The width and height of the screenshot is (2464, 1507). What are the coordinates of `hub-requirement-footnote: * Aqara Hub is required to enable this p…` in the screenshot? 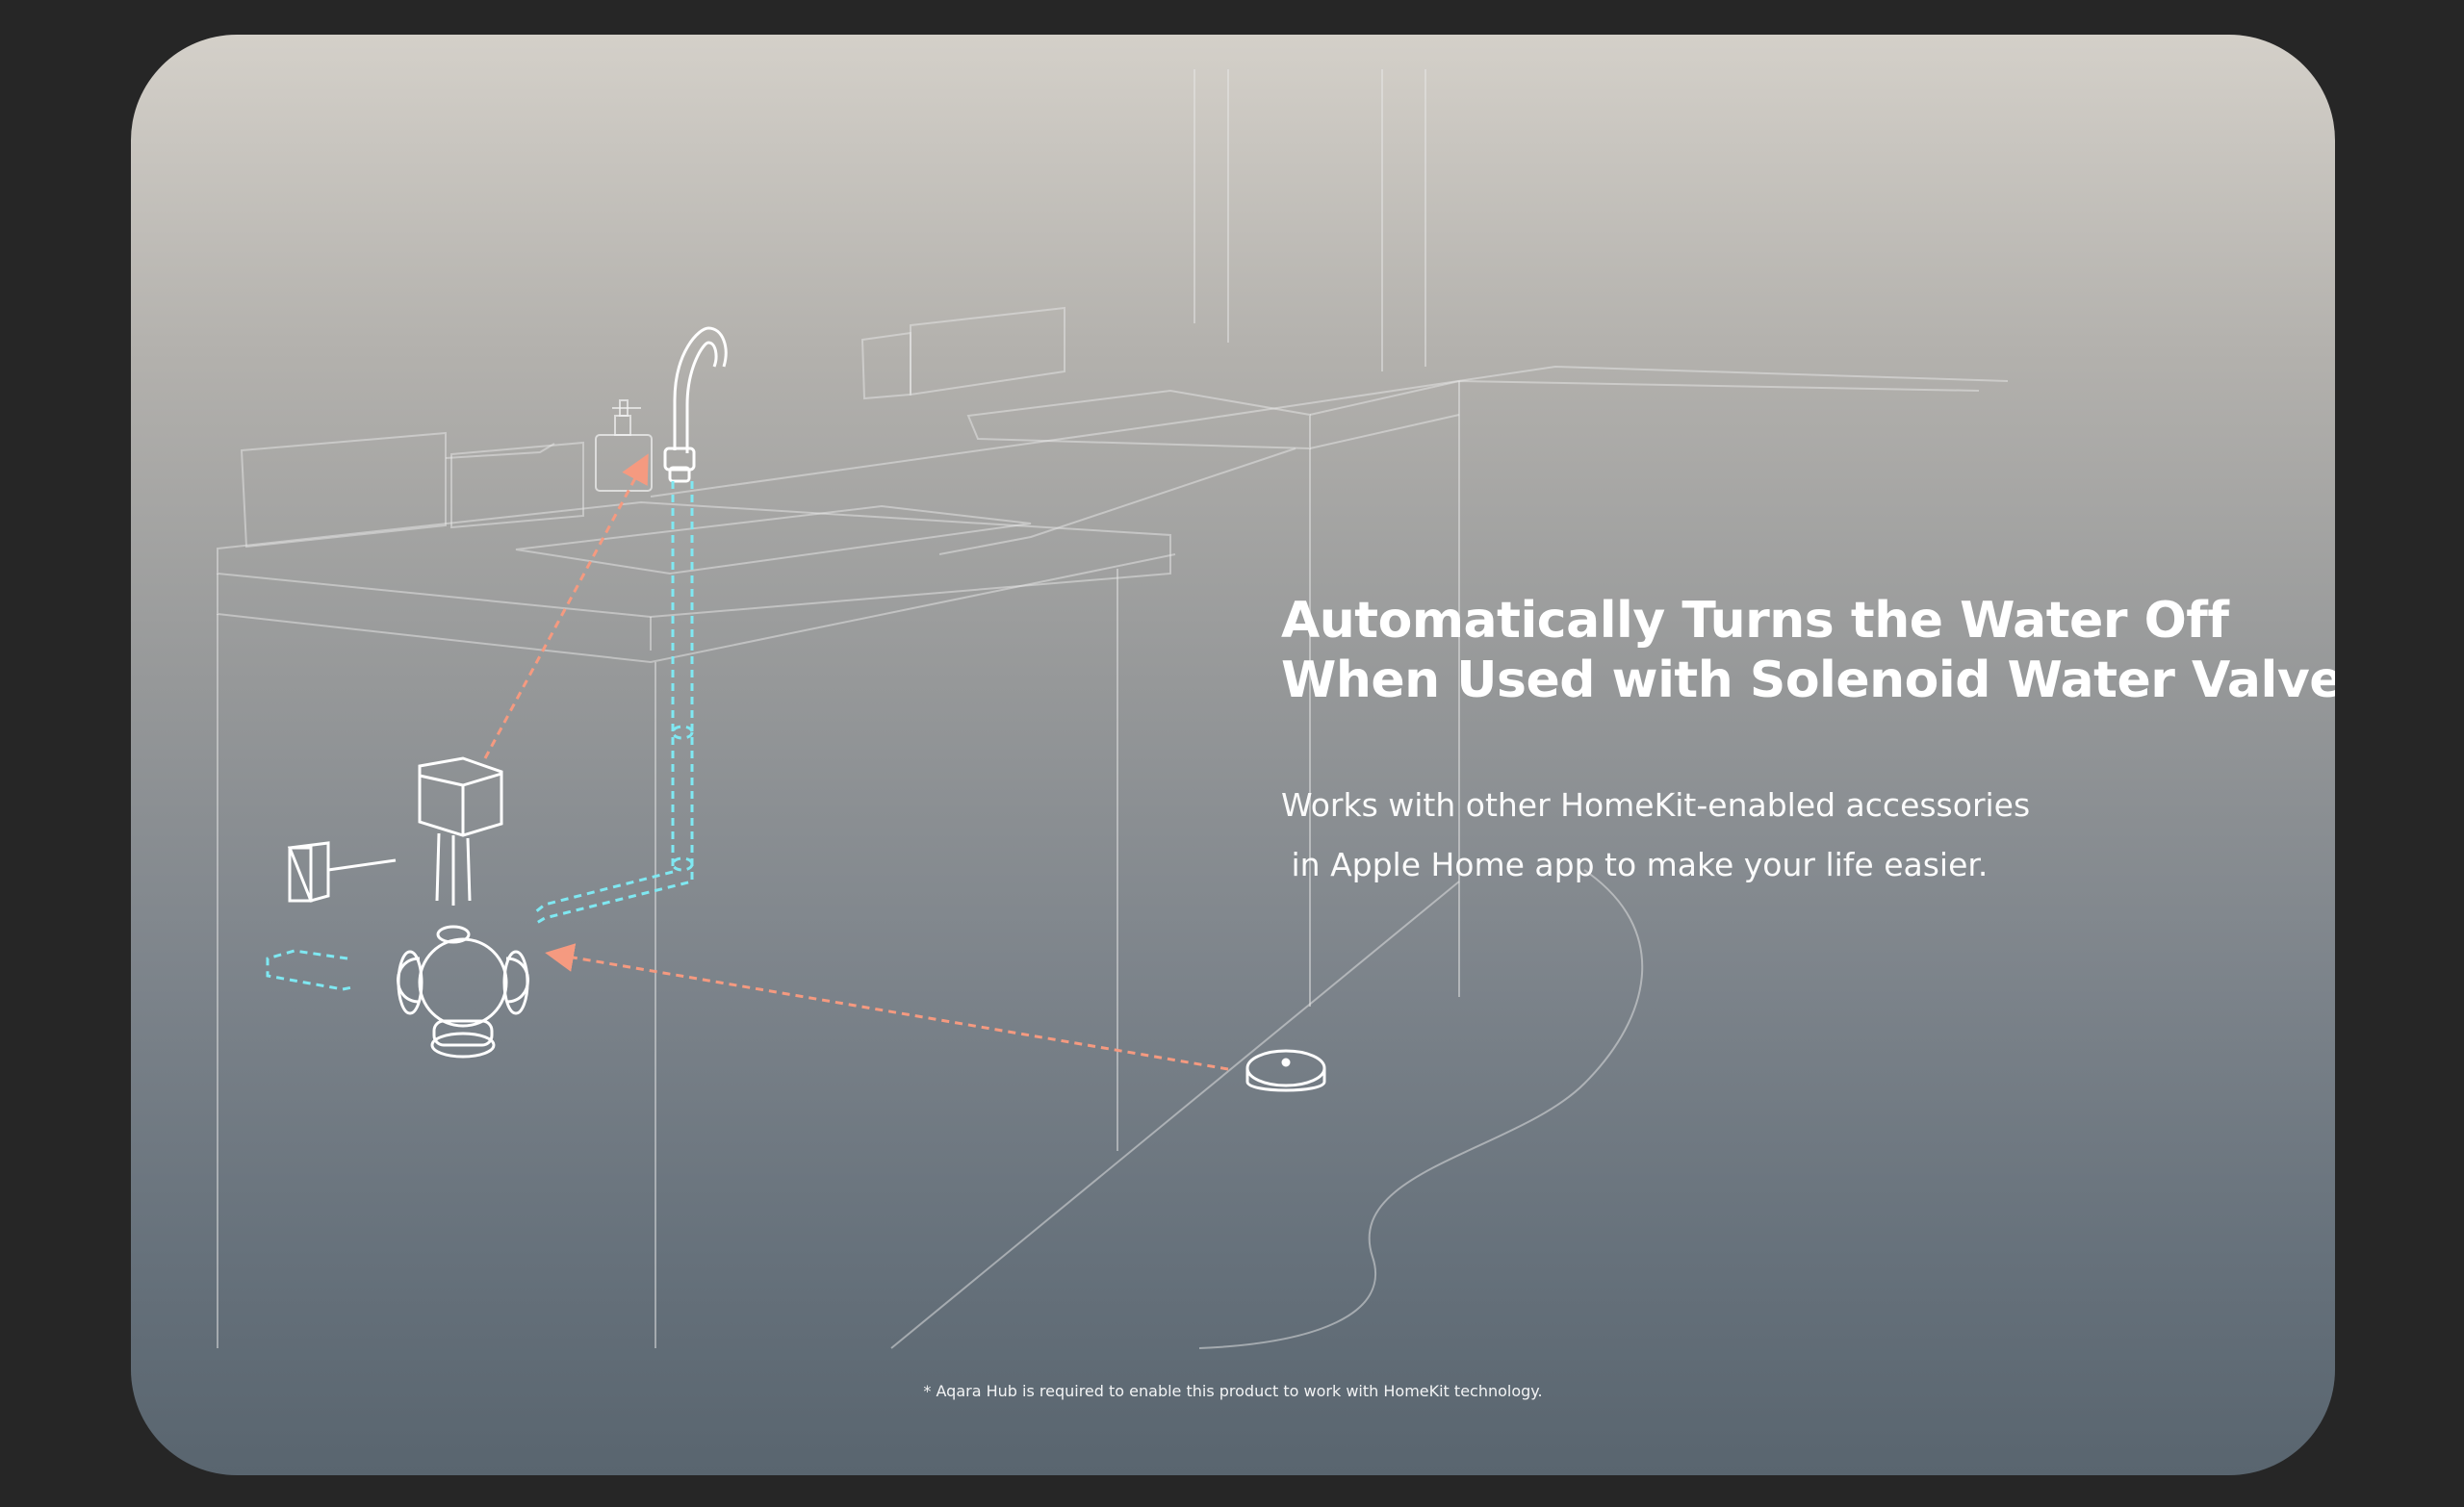 It's located at (1233, 1391).